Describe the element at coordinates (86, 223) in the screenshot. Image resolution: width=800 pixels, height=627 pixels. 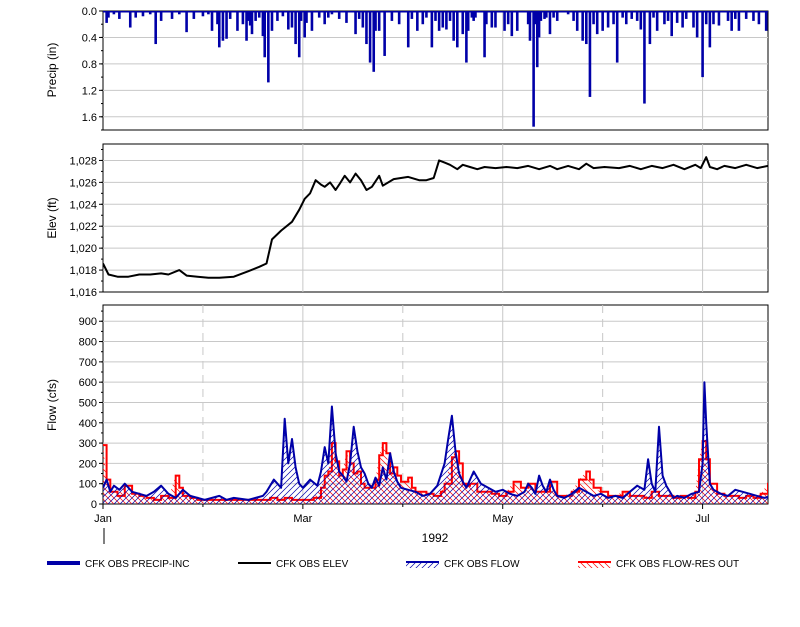
I see `elev-y-ticks: 1,016 1,018 1,020 1,022 1,024 1,026 1,028` at that location.